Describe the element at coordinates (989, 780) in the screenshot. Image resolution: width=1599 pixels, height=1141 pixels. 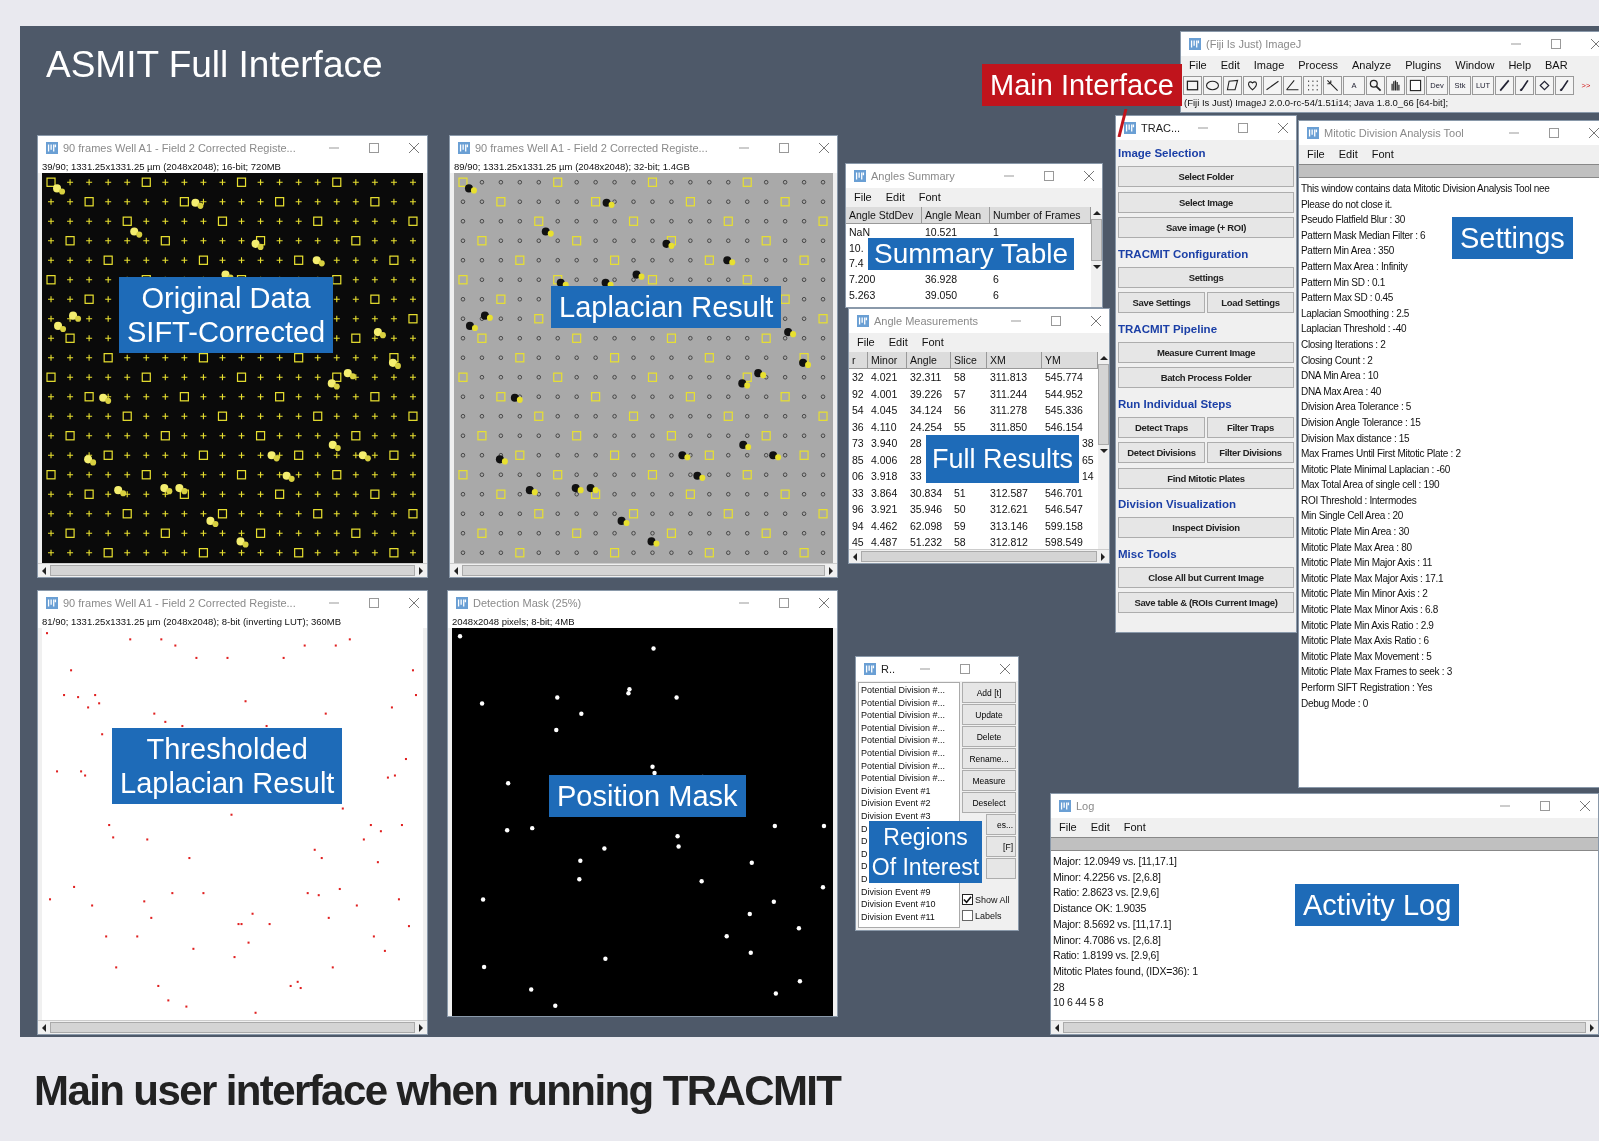
I see `roi-button: Measure` at that location.